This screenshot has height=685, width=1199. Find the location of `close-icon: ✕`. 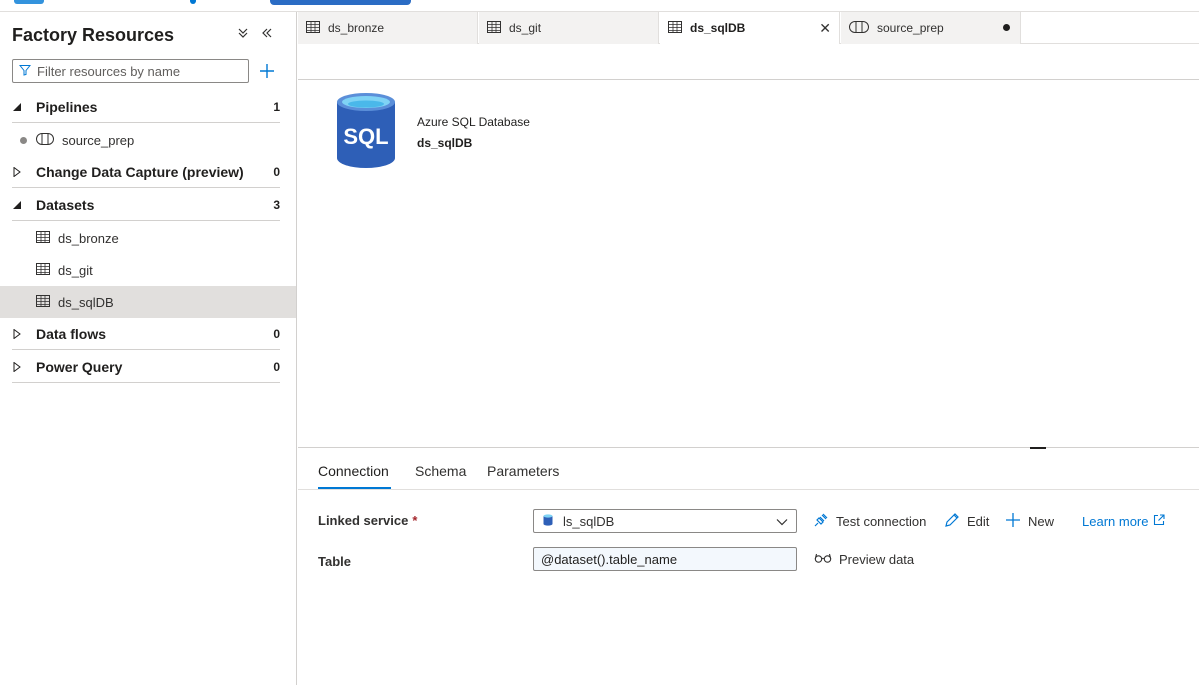

close-icon: ✕ is located at coordinates (825, 28).